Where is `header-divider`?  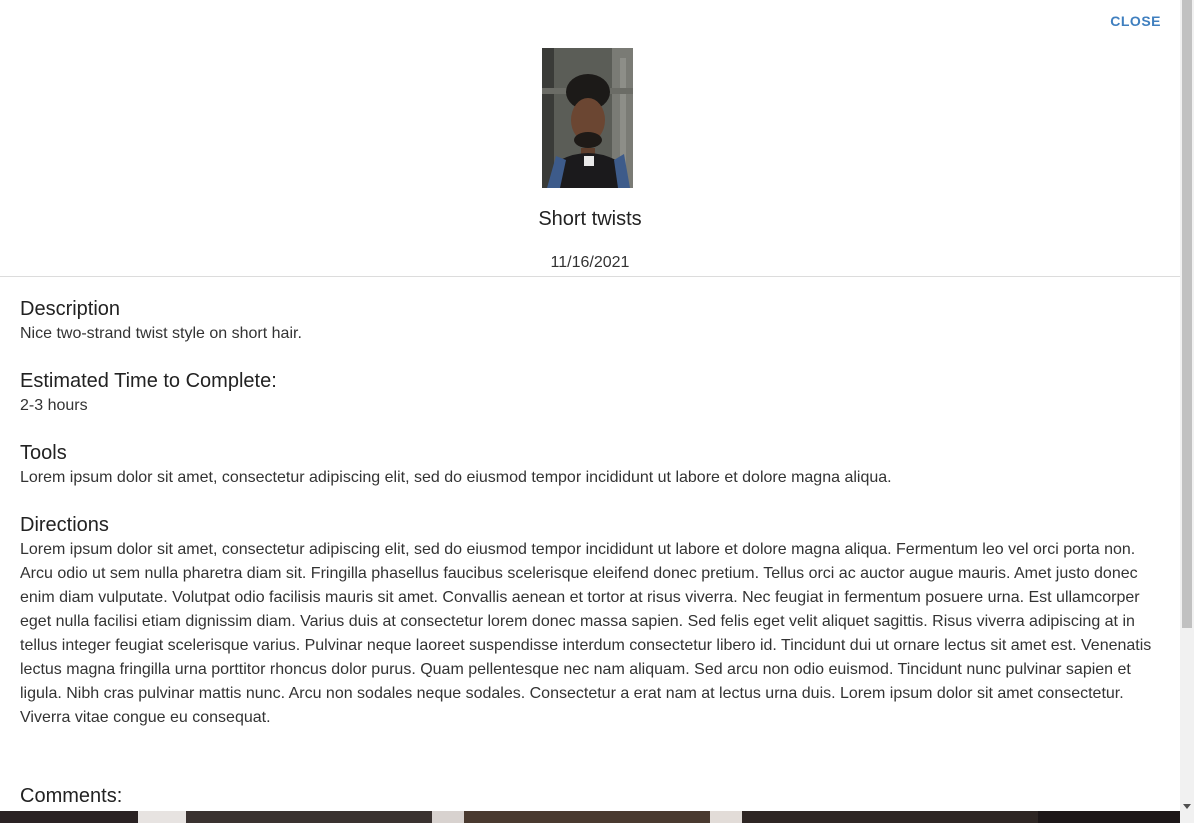 header-divider is located at coordinates (590, 276).